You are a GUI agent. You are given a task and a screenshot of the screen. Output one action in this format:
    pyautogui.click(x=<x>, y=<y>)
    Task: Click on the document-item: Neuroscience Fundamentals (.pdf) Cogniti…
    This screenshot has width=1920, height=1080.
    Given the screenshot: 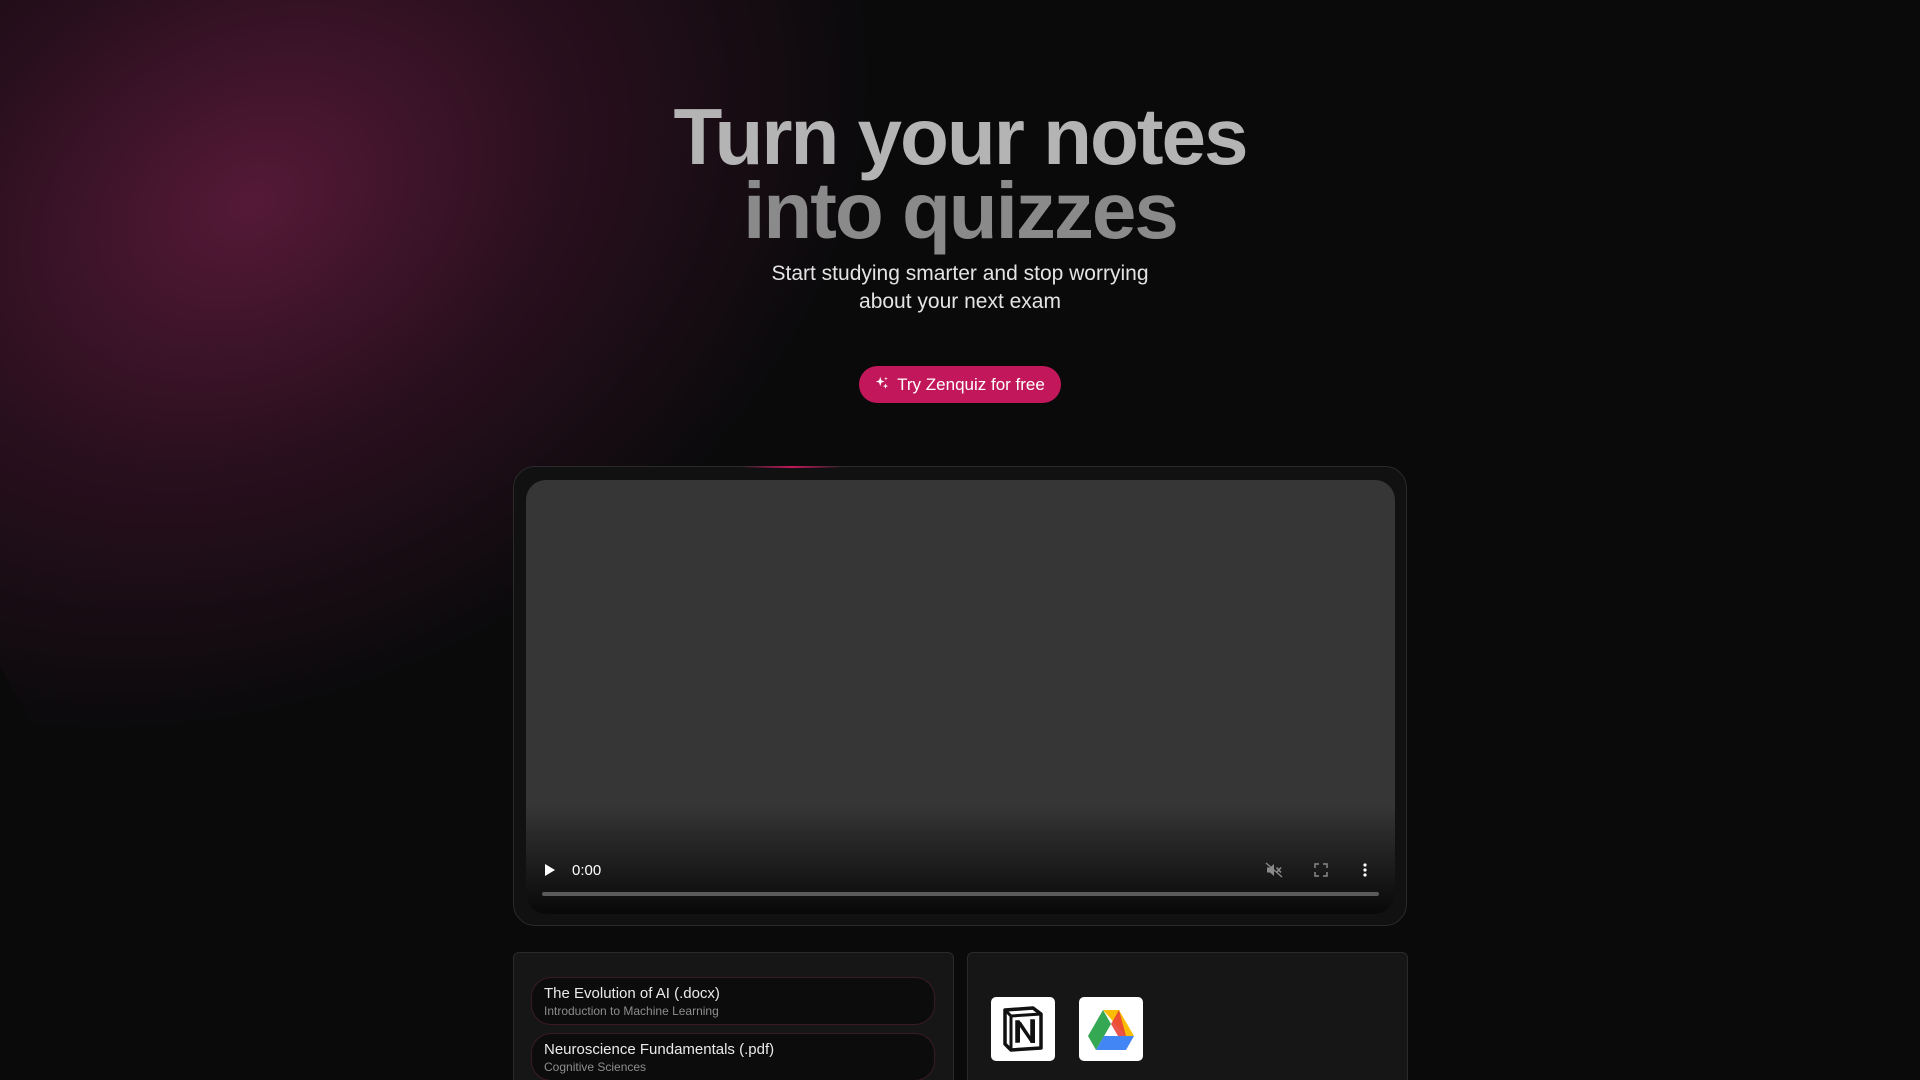 What is the action you would take?
    pyautogui.click(x=733, y=1056)
    